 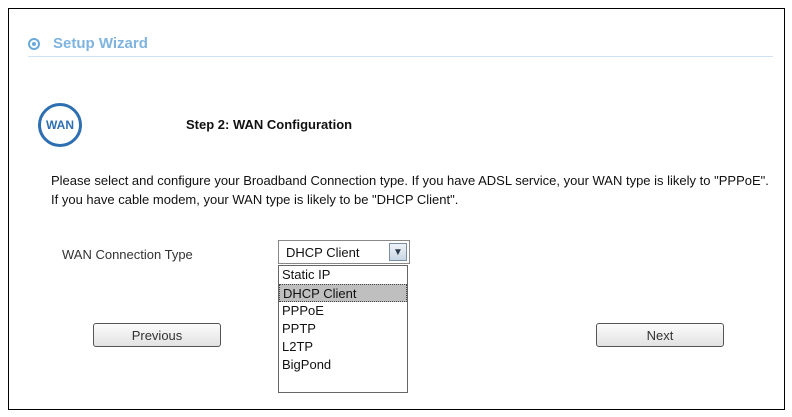 I want to click on chevron-down-icon: ▼, so click(x=398, y=252).